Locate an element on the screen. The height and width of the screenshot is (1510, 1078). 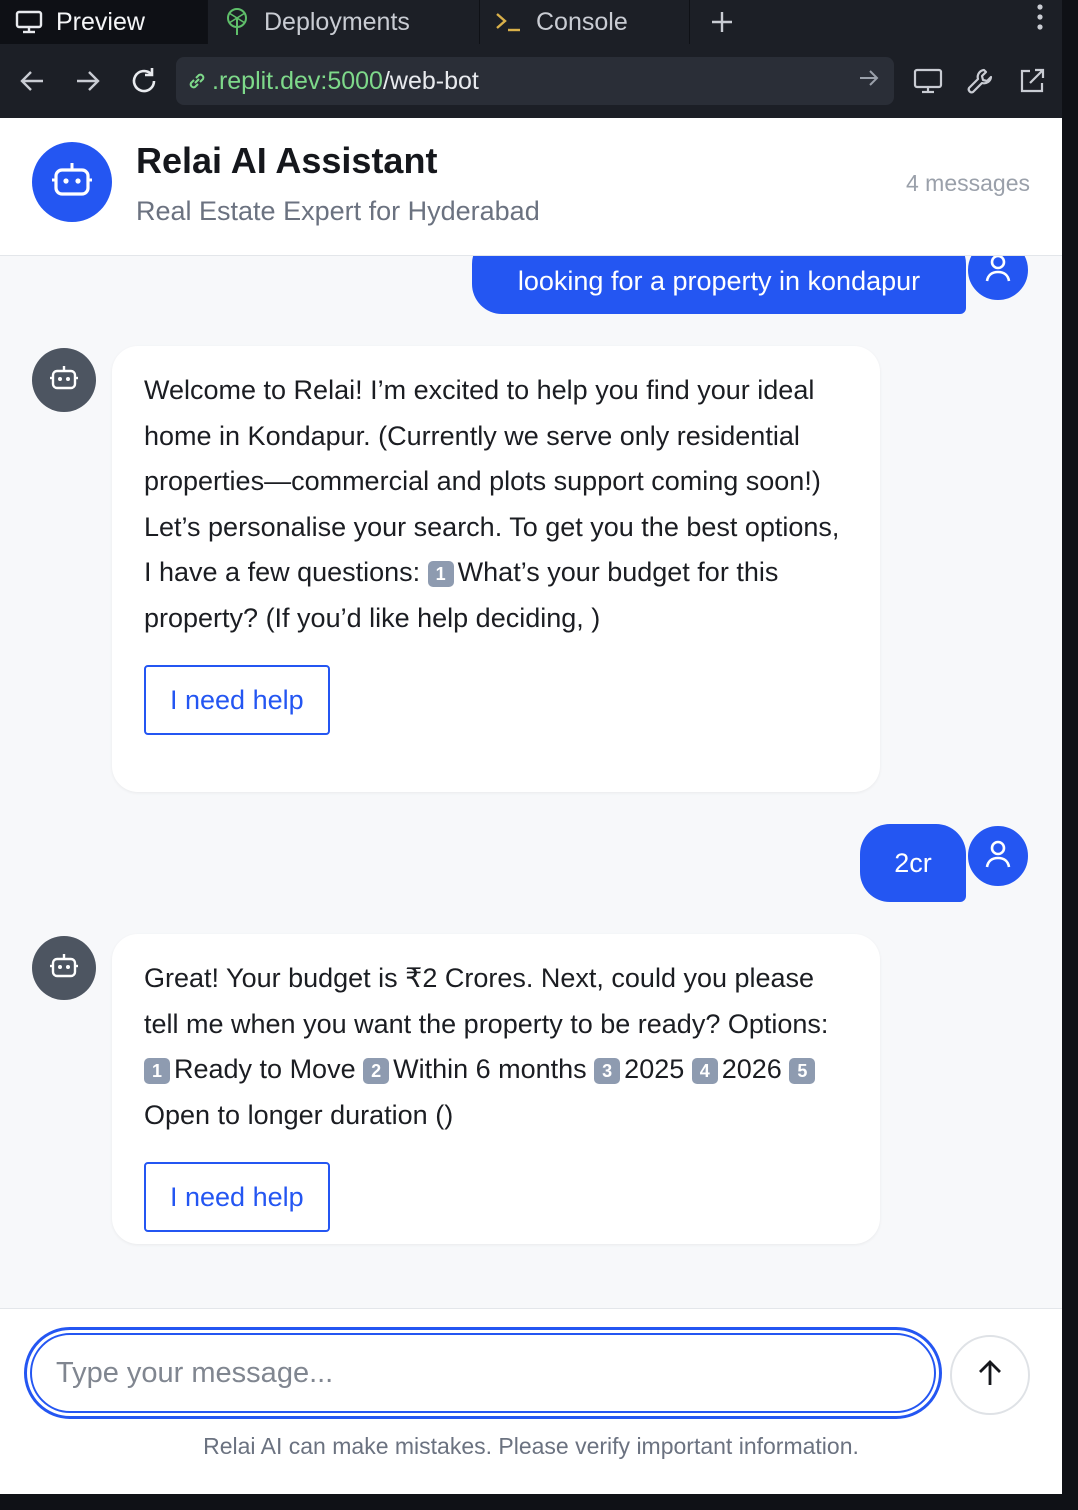
reload-button is located at coordinates (144, 81).